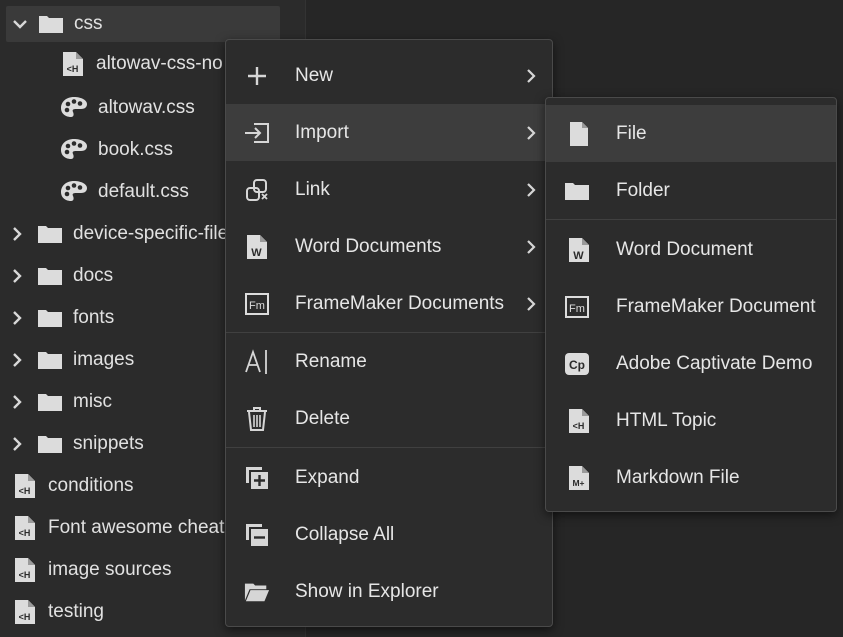  I want to click on markdown-icon: M+, so click(579, 478).